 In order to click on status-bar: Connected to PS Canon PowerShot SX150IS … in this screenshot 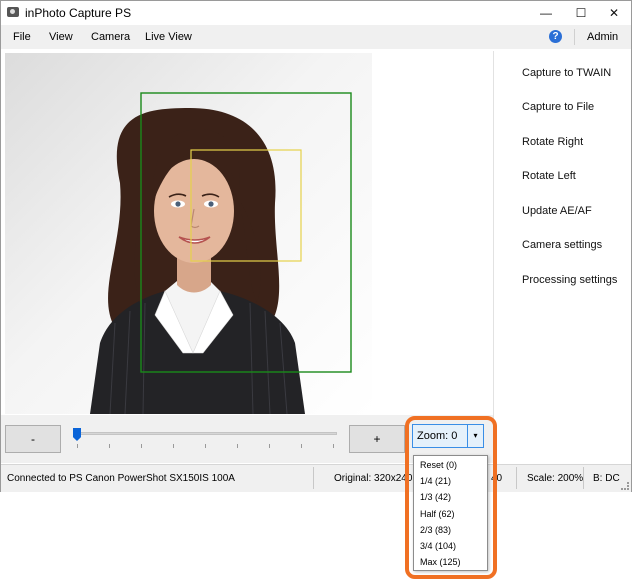, I will do `click(316, 478)`.